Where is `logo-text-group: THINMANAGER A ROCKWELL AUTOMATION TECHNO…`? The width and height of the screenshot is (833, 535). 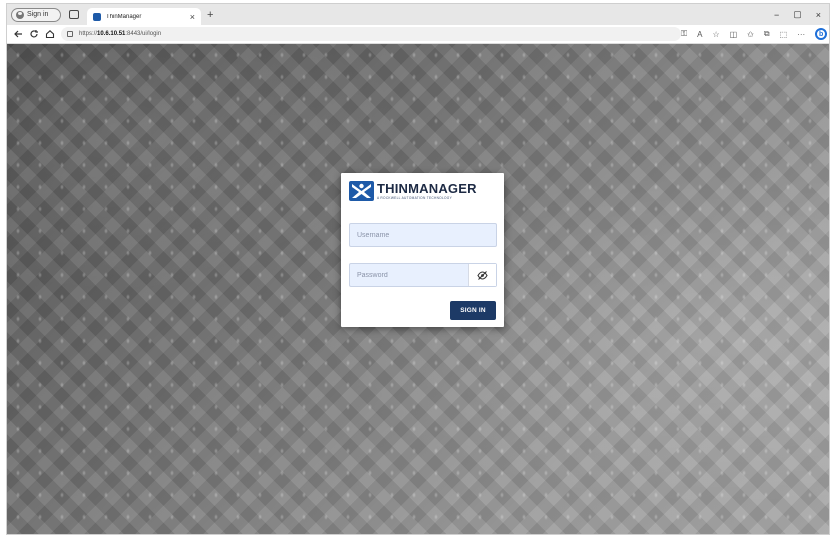
logo-text-group: THINMANAGER A ROCKWELL AUTOMATION TECHNO… is located at coordinates (427, 191).